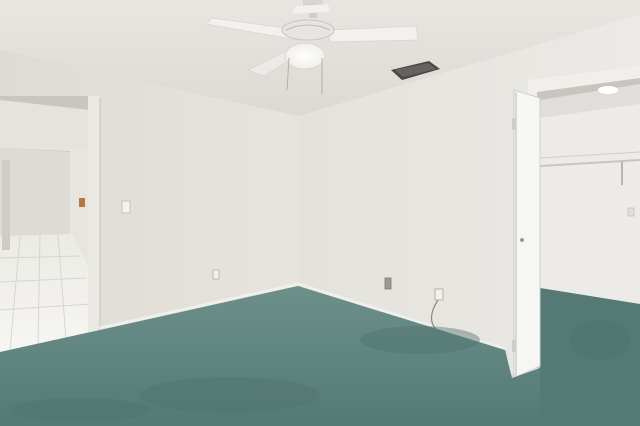 Image resolution: width=640 pixels, height=426 pixels. Describe the element at coordinates (524, 234) in the screenshot. I see `closet-bifold-door` at that location.